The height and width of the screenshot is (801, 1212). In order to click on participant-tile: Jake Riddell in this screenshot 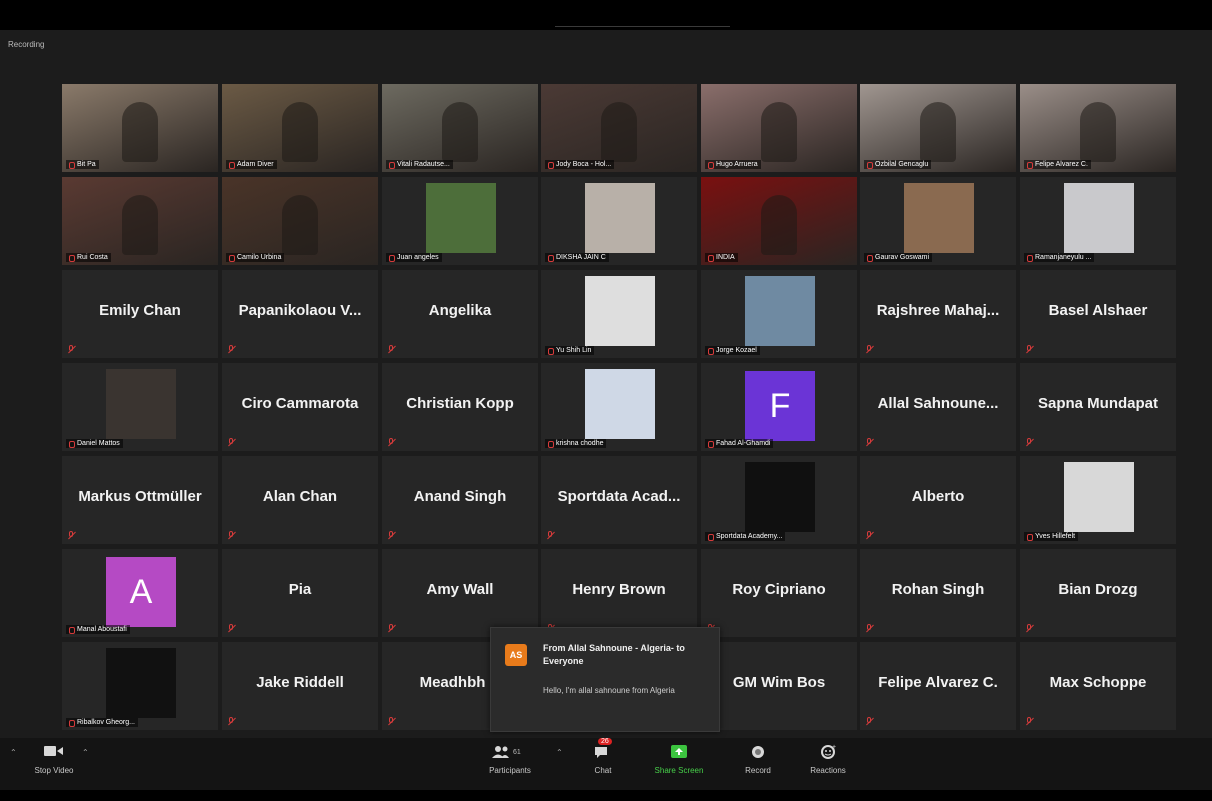, I will do `click(300, 686)`.